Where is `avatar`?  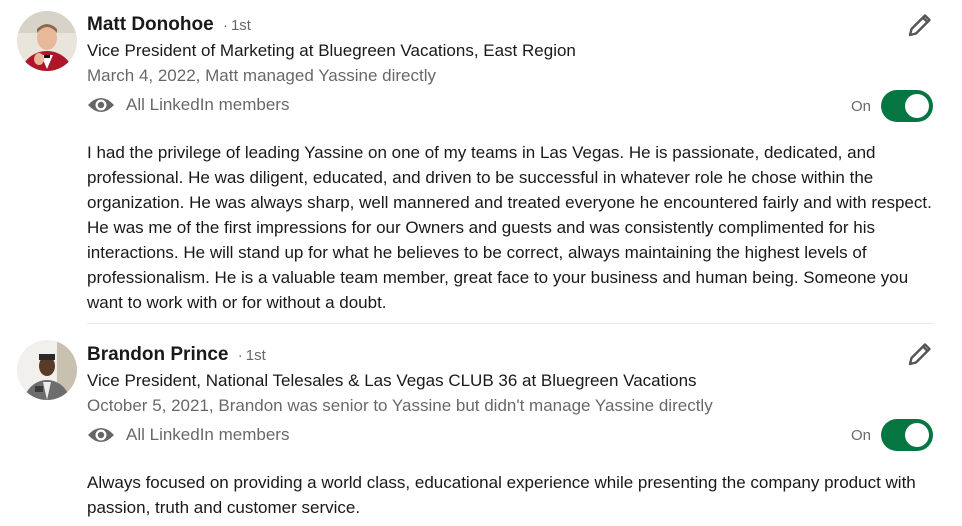 avatar is located at coordinates (47, 370).